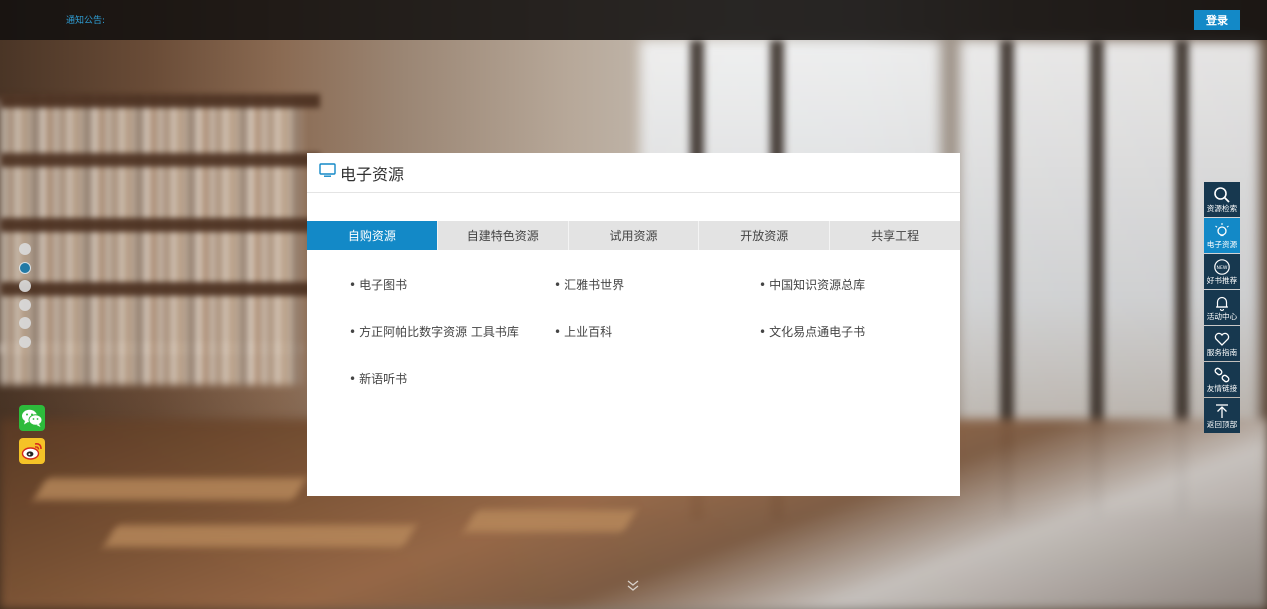 This screenshot has height=609, width=1267. What do you see at coordinates (854, 332) in the screenshot?
I see `resource-link: • 文化易点通电子书` at bounding box center [854, 332].